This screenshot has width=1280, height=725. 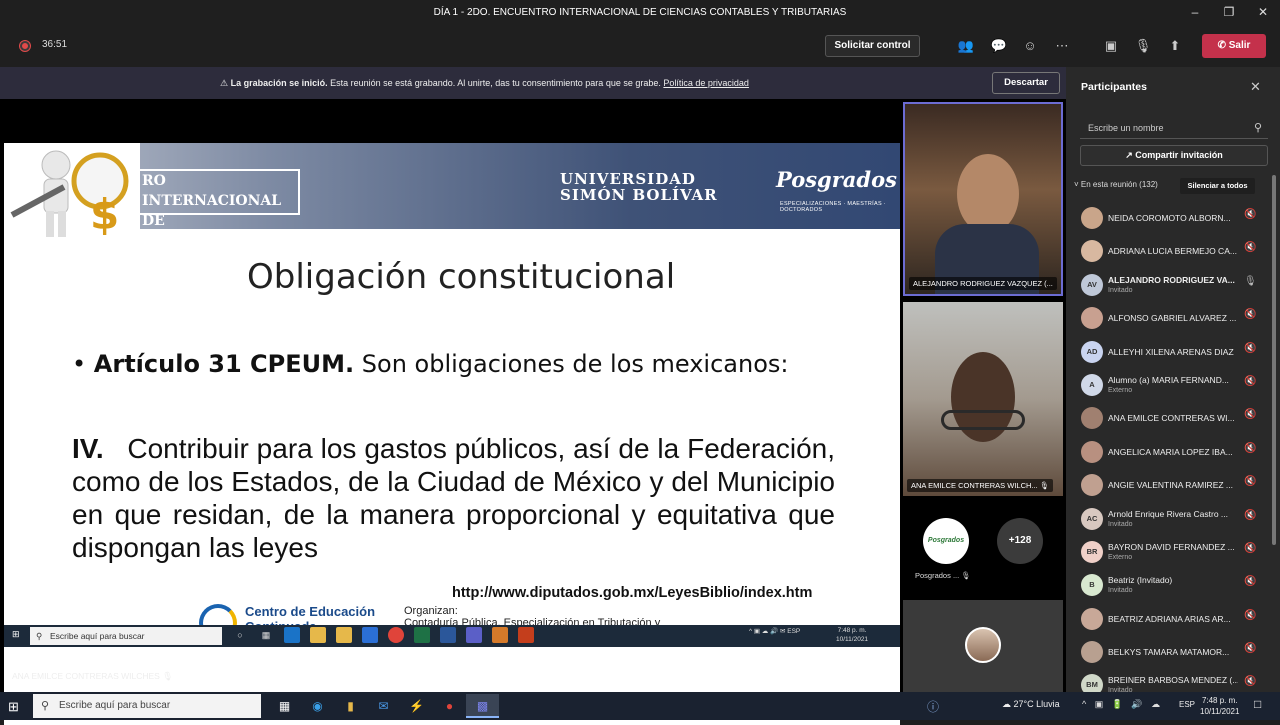 I want to click on glasses-icon, so click(x=983, y=420).